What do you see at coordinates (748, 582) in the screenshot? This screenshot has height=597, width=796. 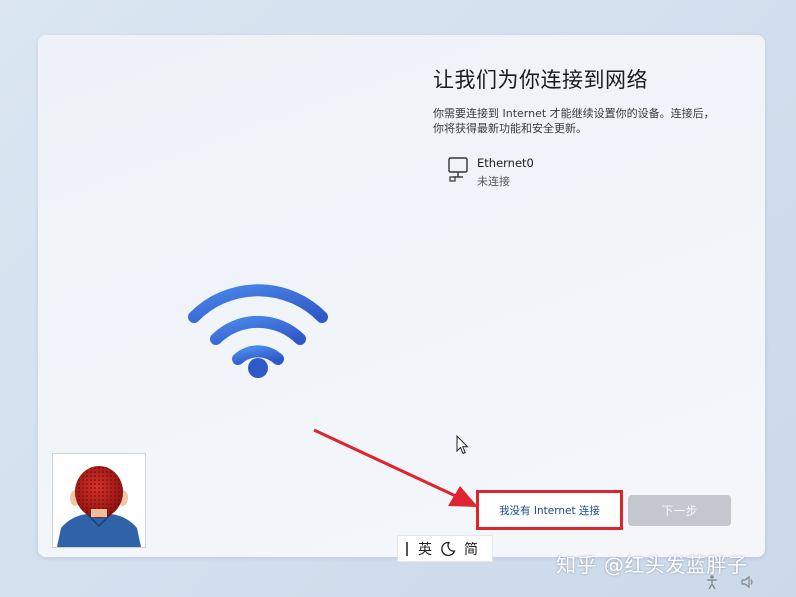 I see `volume-icon` at bounding box center [748, 582].